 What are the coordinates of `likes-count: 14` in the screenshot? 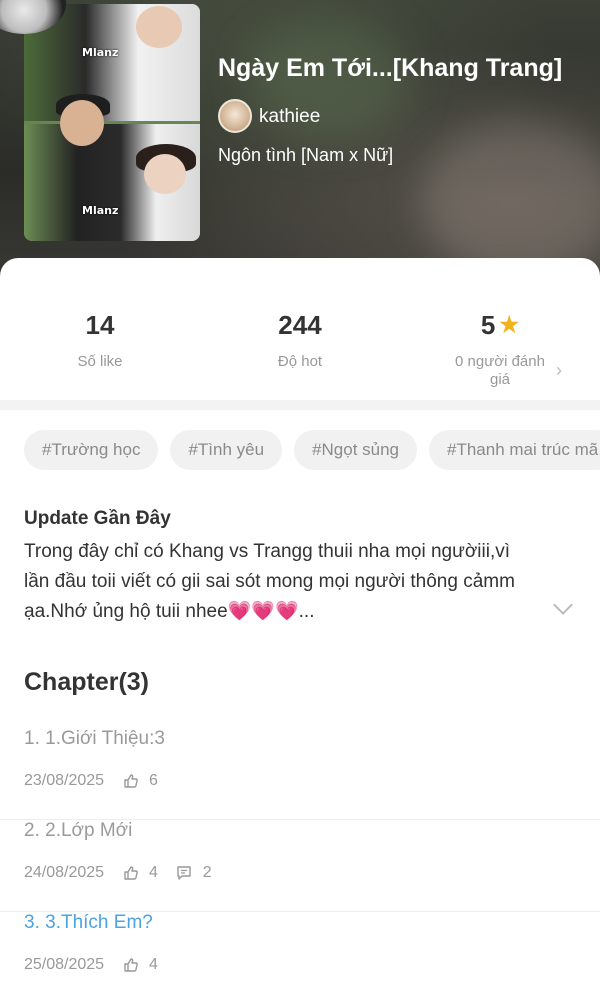 It's located at (100, 325).